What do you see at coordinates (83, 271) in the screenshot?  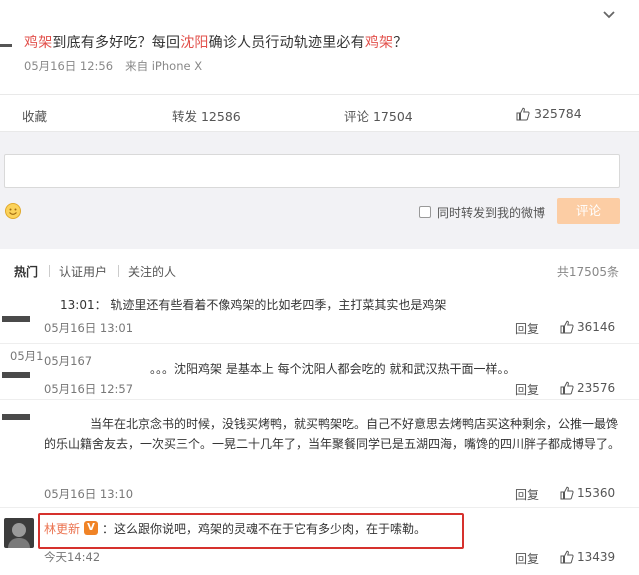 I see `tab-verified: 认证用户` at bounding box center [83, 271].